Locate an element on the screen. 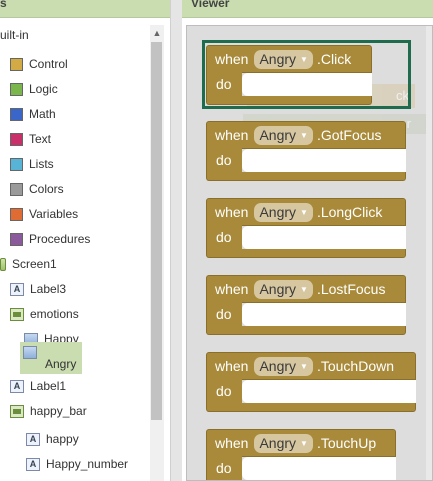  math-swatch-icon is located at coordinates (16, 114).